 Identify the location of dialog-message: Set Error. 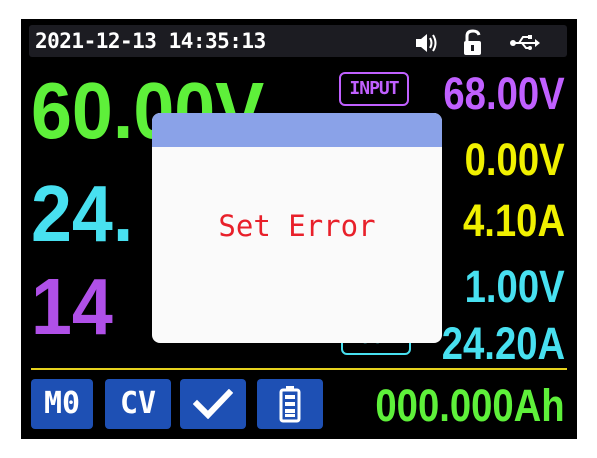
(297, 226).